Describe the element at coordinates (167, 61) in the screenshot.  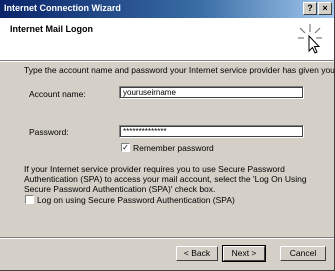
I see `header-divider` at that location.